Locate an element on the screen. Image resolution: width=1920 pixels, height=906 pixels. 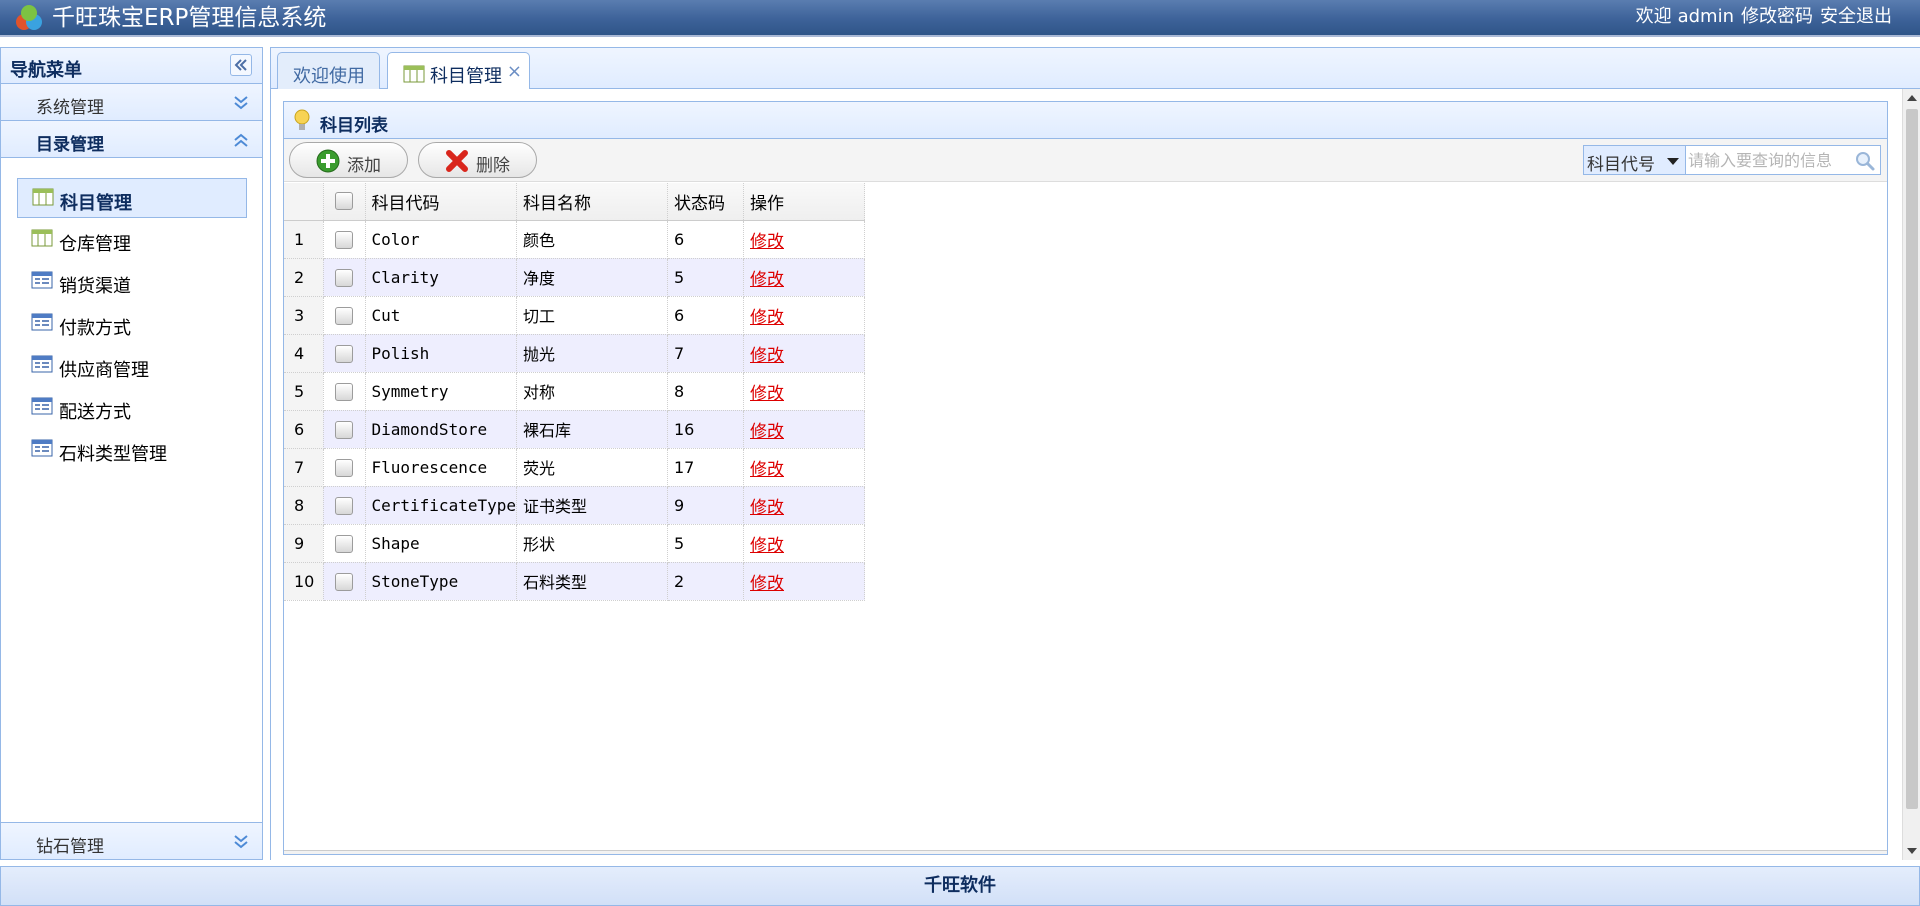
table-row: 2 Clarity 净度 5 修改 is located at coordinates (574, 277).